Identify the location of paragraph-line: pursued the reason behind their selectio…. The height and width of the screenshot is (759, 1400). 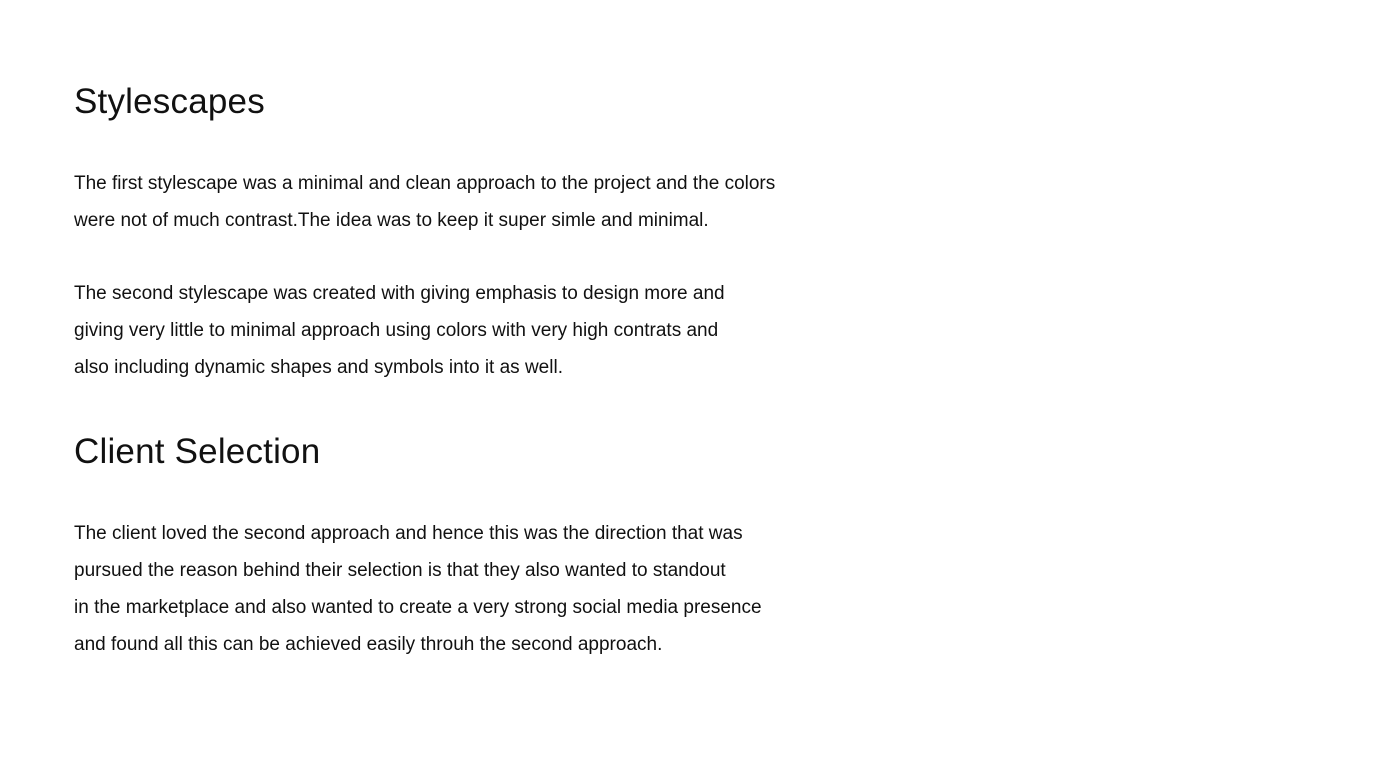
(400, 570).